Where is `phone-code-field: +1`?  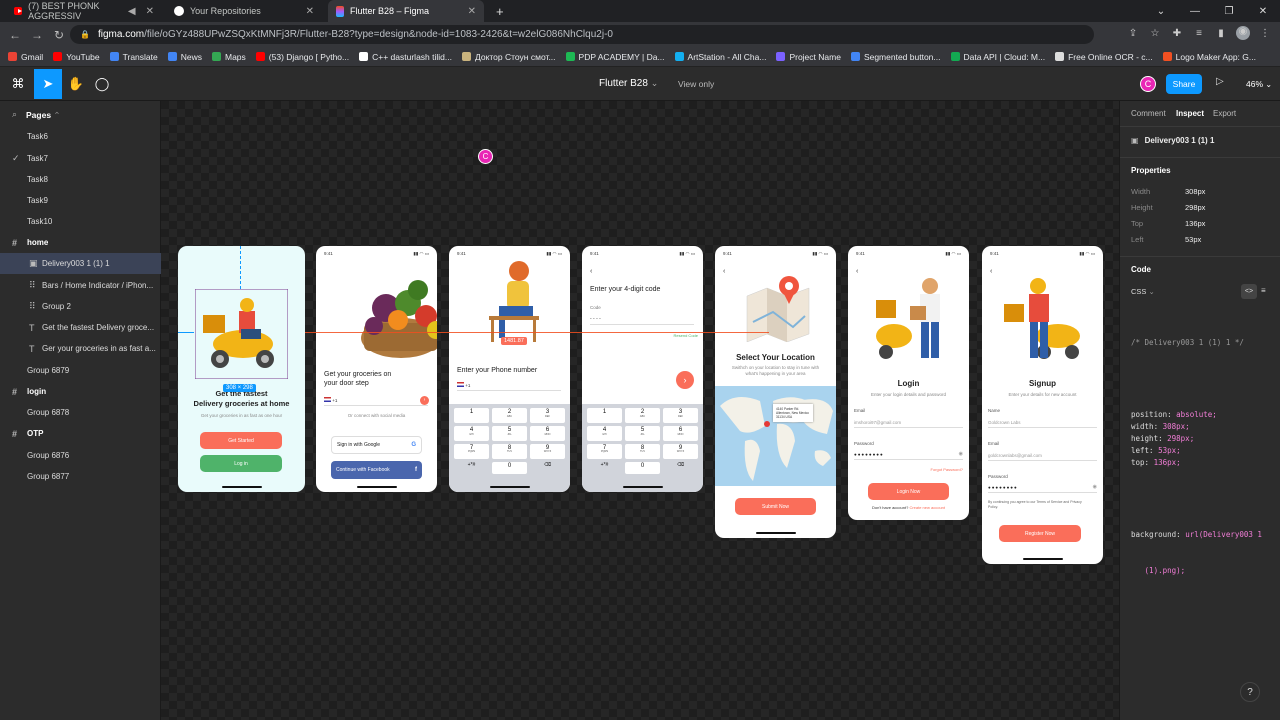 phone-code-field: +1 is located at coordinates (376, 401).